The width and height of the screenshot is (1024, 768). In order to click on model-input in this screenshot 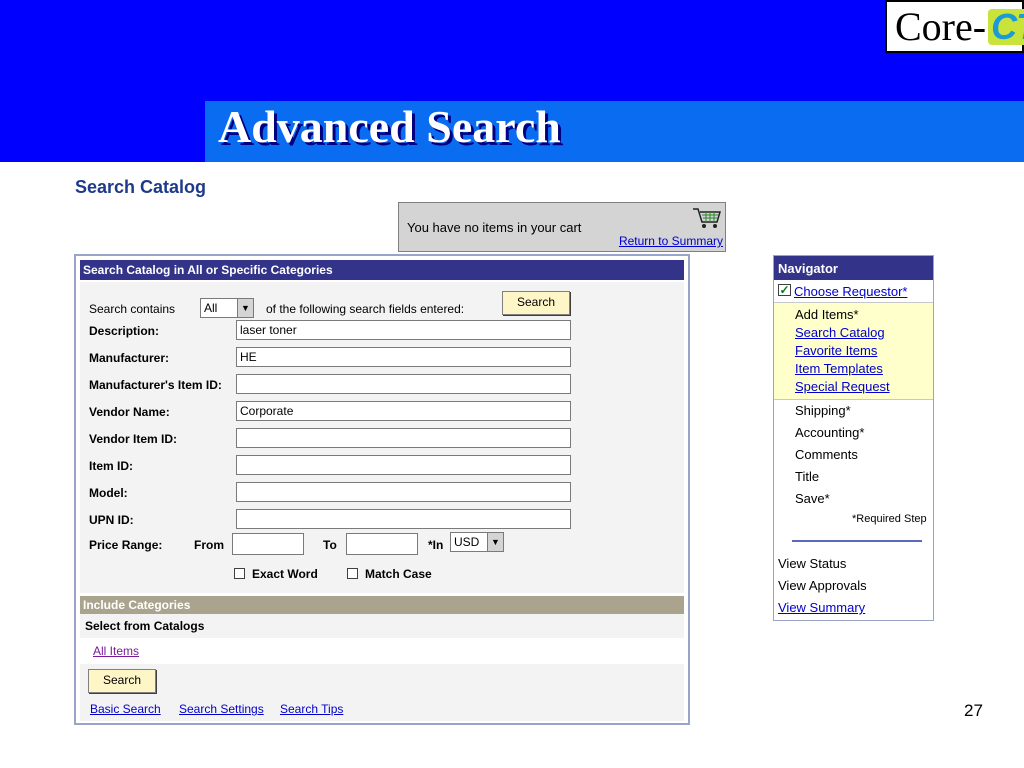, I will do `click(403, 492)`.